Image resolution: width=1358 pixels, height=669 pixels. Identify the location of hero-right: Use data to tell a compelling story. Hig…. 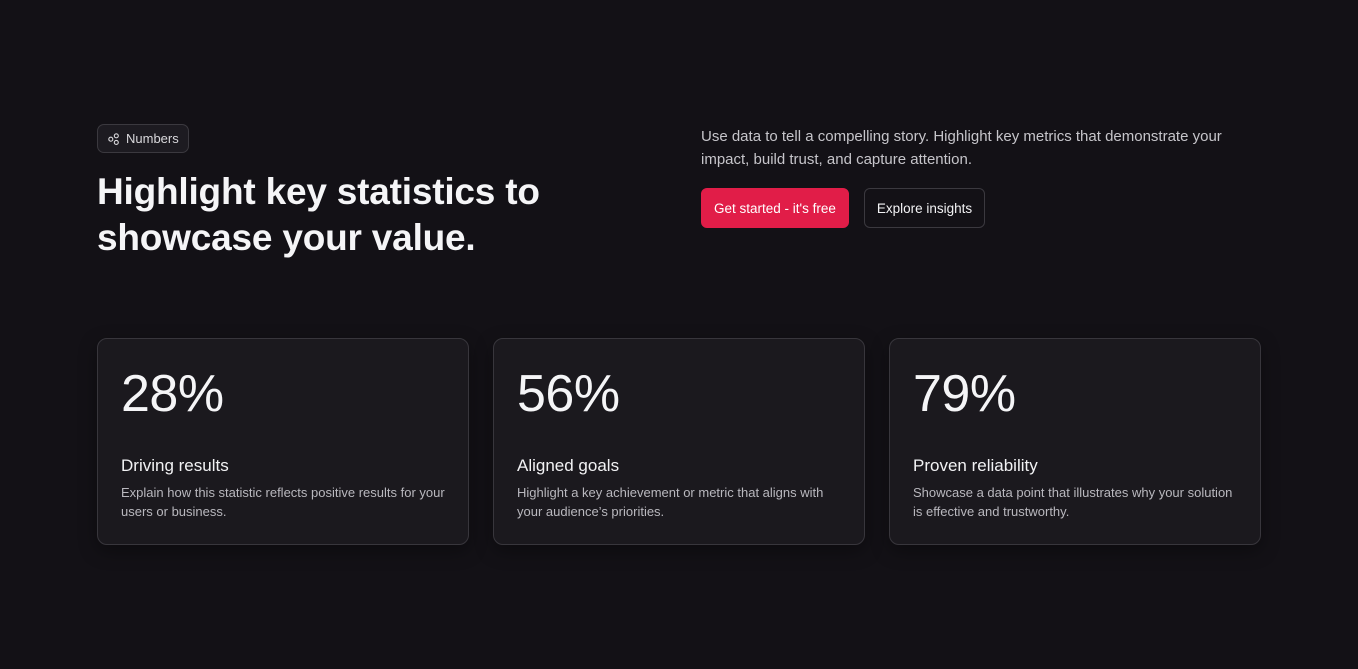
(981, 176).